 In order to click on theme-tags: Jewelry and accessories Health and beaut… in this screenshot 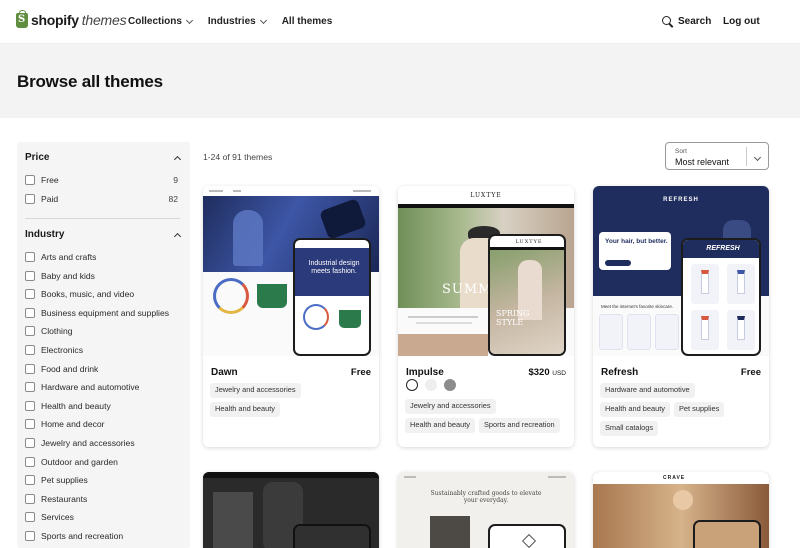, I will do `click(486, 416)`.